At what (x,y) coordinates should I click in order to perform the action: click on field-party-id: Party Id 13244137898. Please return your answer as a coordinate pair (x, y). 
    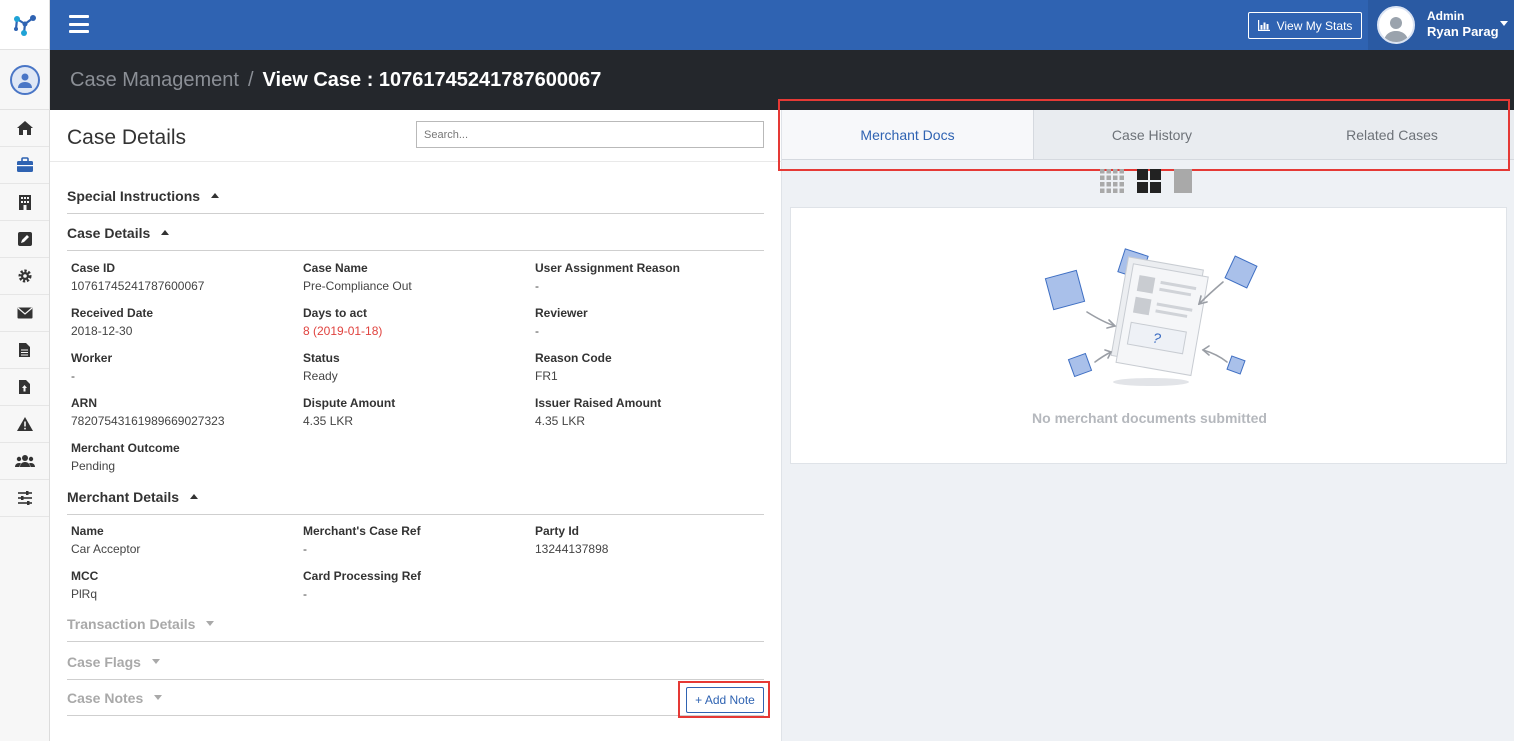
    Looking at the image, I should click on (572, 540).